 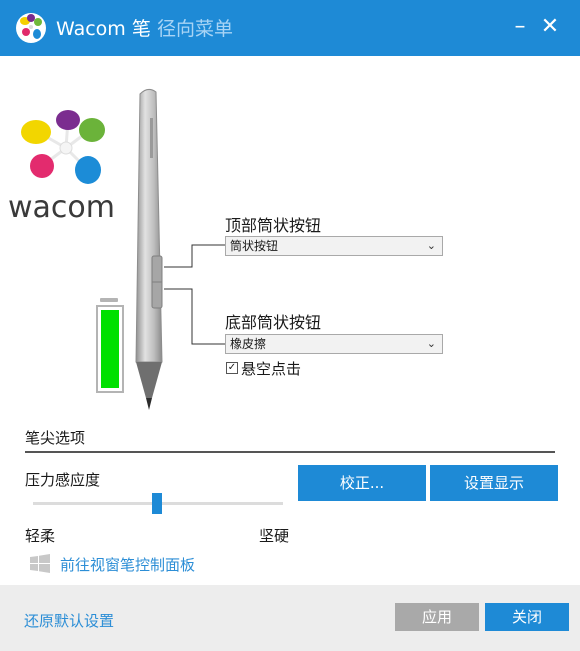 I want to click on battery-level-fill, so click(x=110, y=349).